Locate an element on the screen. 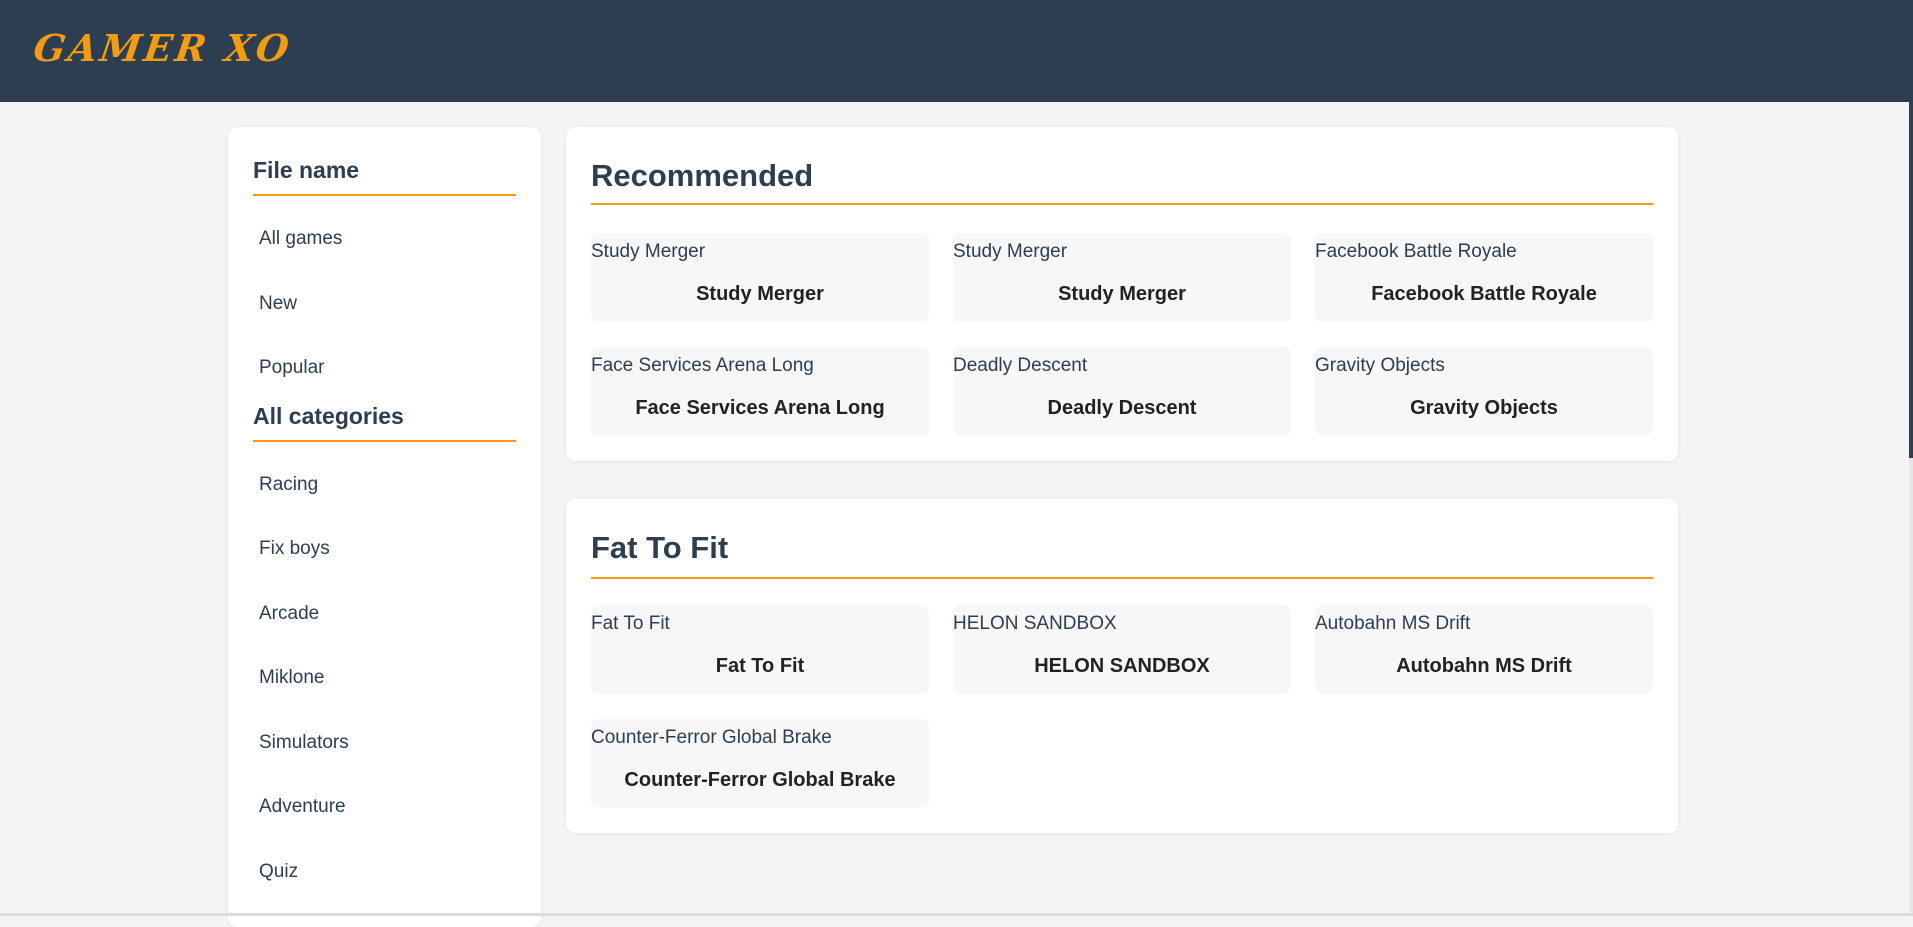 This screenshot has height=927, width=1913. file-name-heading: File name is located at coordinates (384, 176).